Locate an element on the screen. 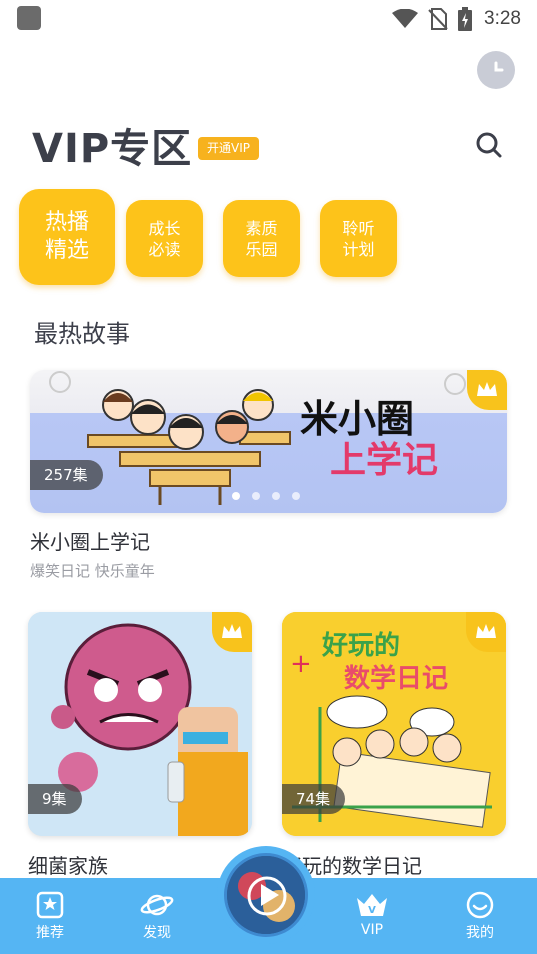  crown-v-icon: V is located at coordinates (372, 905).